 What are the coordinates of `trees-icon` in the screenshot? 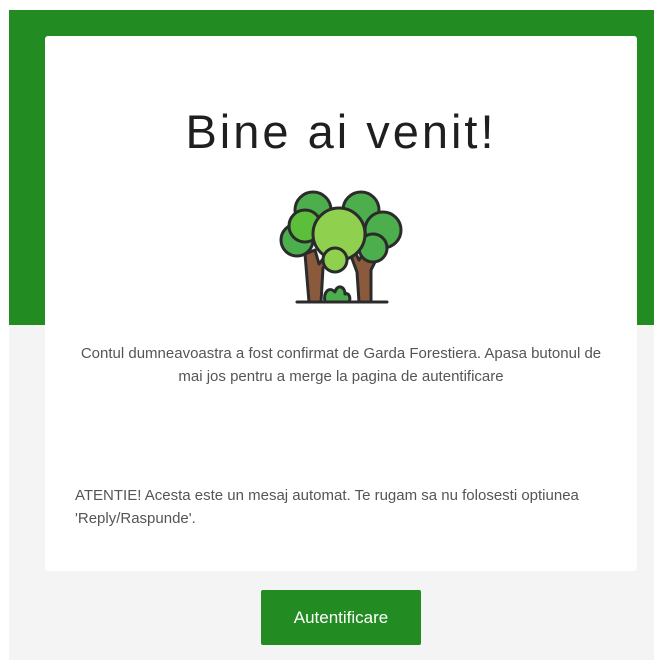 It's located at (341, 247).